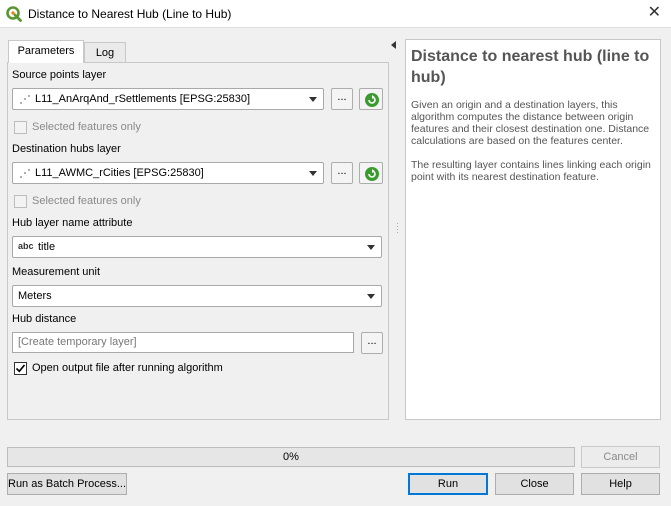 The width and height of the screenshot is (671, 506). Describe the element at coordinates (35, 296) in the screenshot. I see `measurement-unit-value: Meters` at that location.